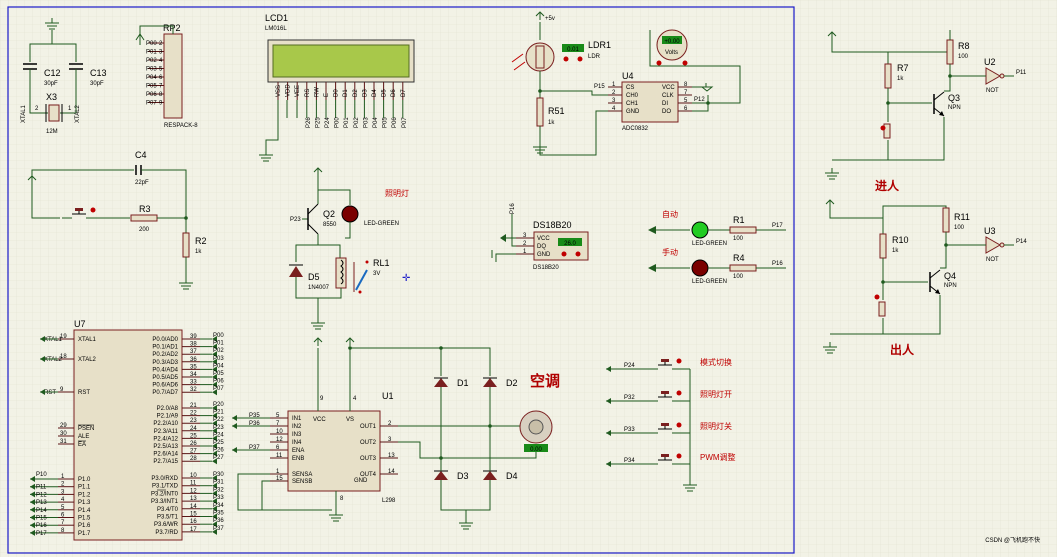  What do you see at coordinates (53, 340) in the screenshot?
I see `u7-net-label: XTAL1` at bounding box center [53, 340].